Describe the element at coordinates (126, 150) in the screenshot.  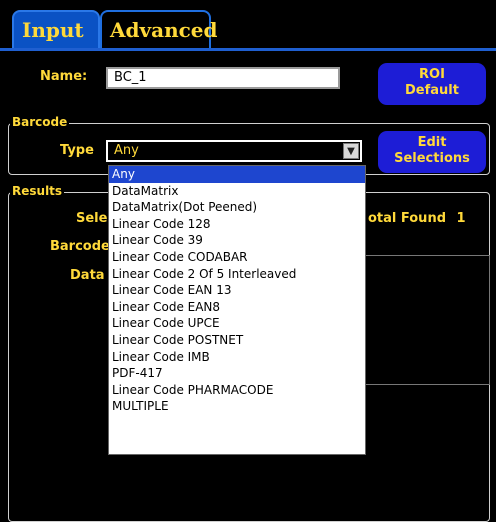
I see `type-select-value: Any` at that location.